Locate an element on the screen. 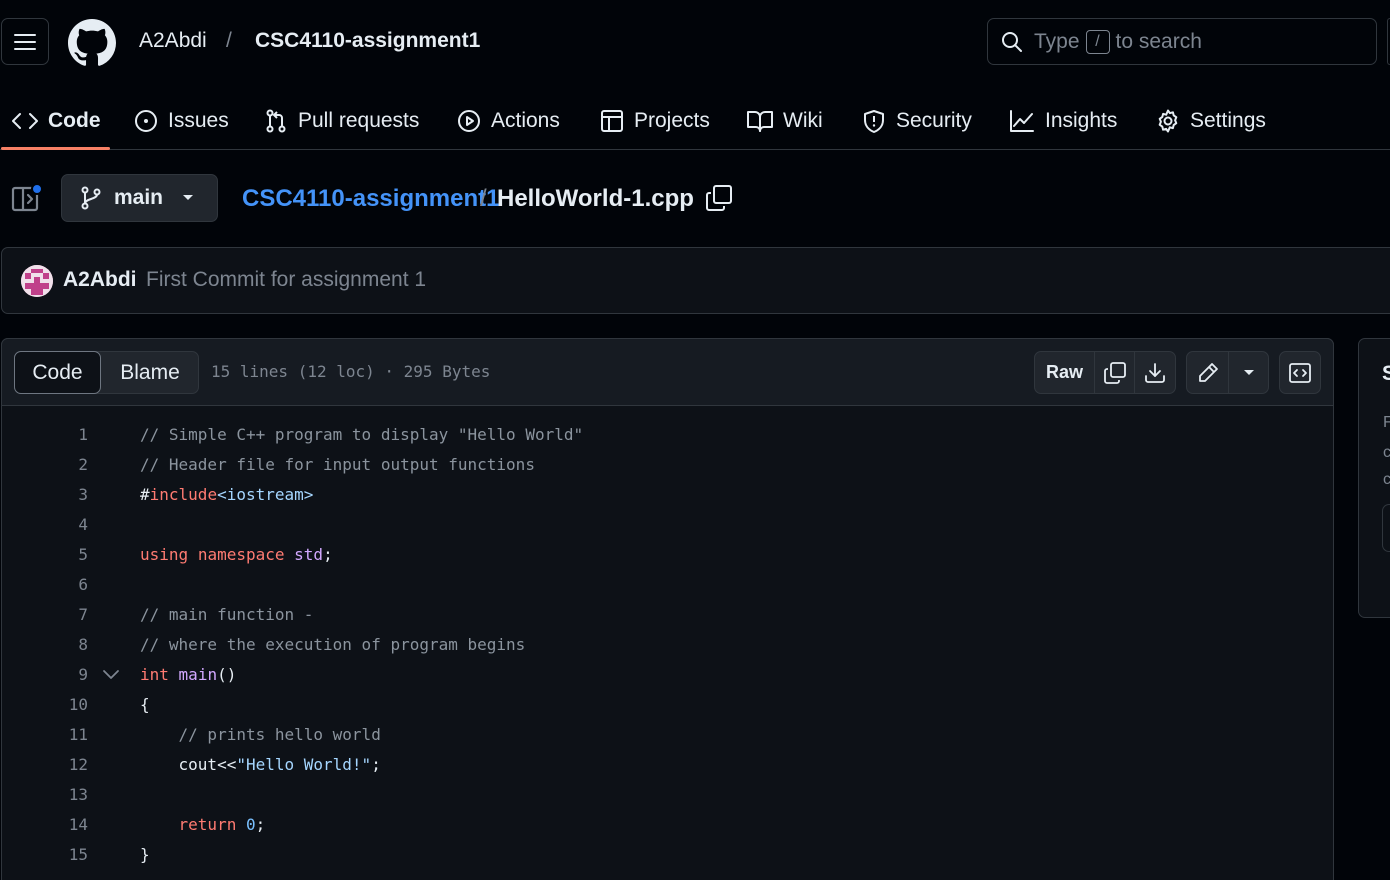 The image size is (1390, 880). graph-icon is located at coordinates (1022, 120).